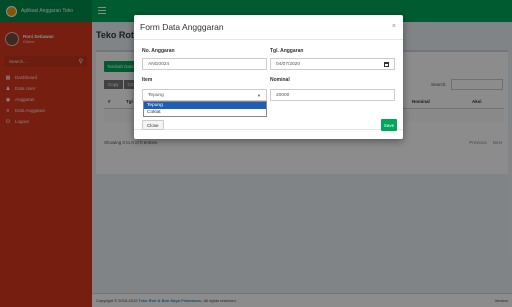  What do you see at coordinates (283, 95) in the screenshot?
I see `nominal-value: 20000` at bounding box center [283, 95].